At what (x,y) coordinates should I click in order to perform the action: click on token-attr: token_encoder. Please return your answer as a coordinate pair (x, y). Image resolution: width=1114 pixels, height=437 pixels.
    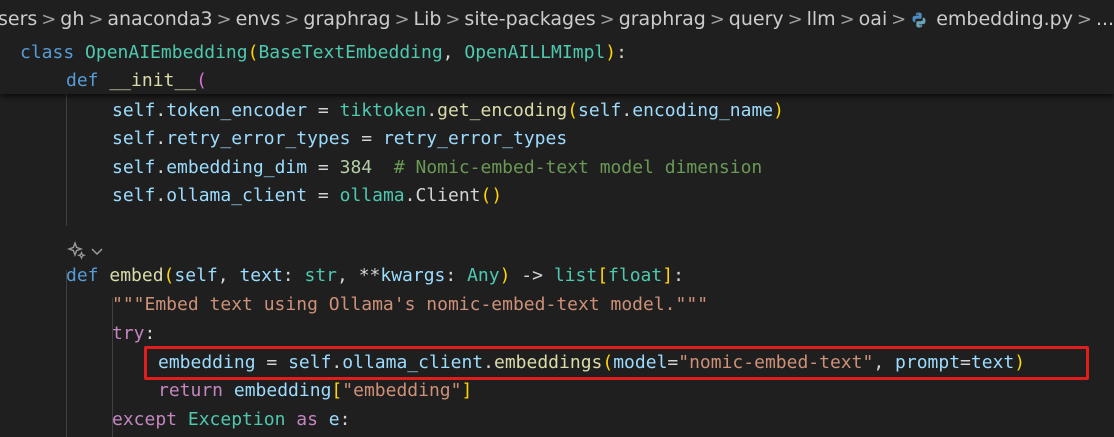
    Looking at the image, I should click on (237, 110).